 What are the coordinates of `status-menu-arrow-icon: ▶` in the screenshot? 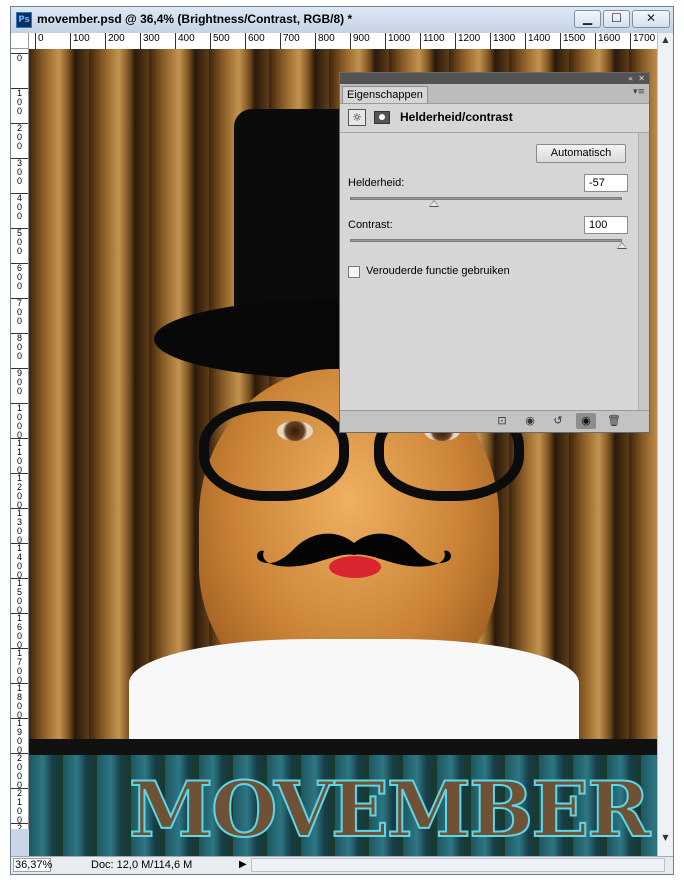 It's located at (243, 864).